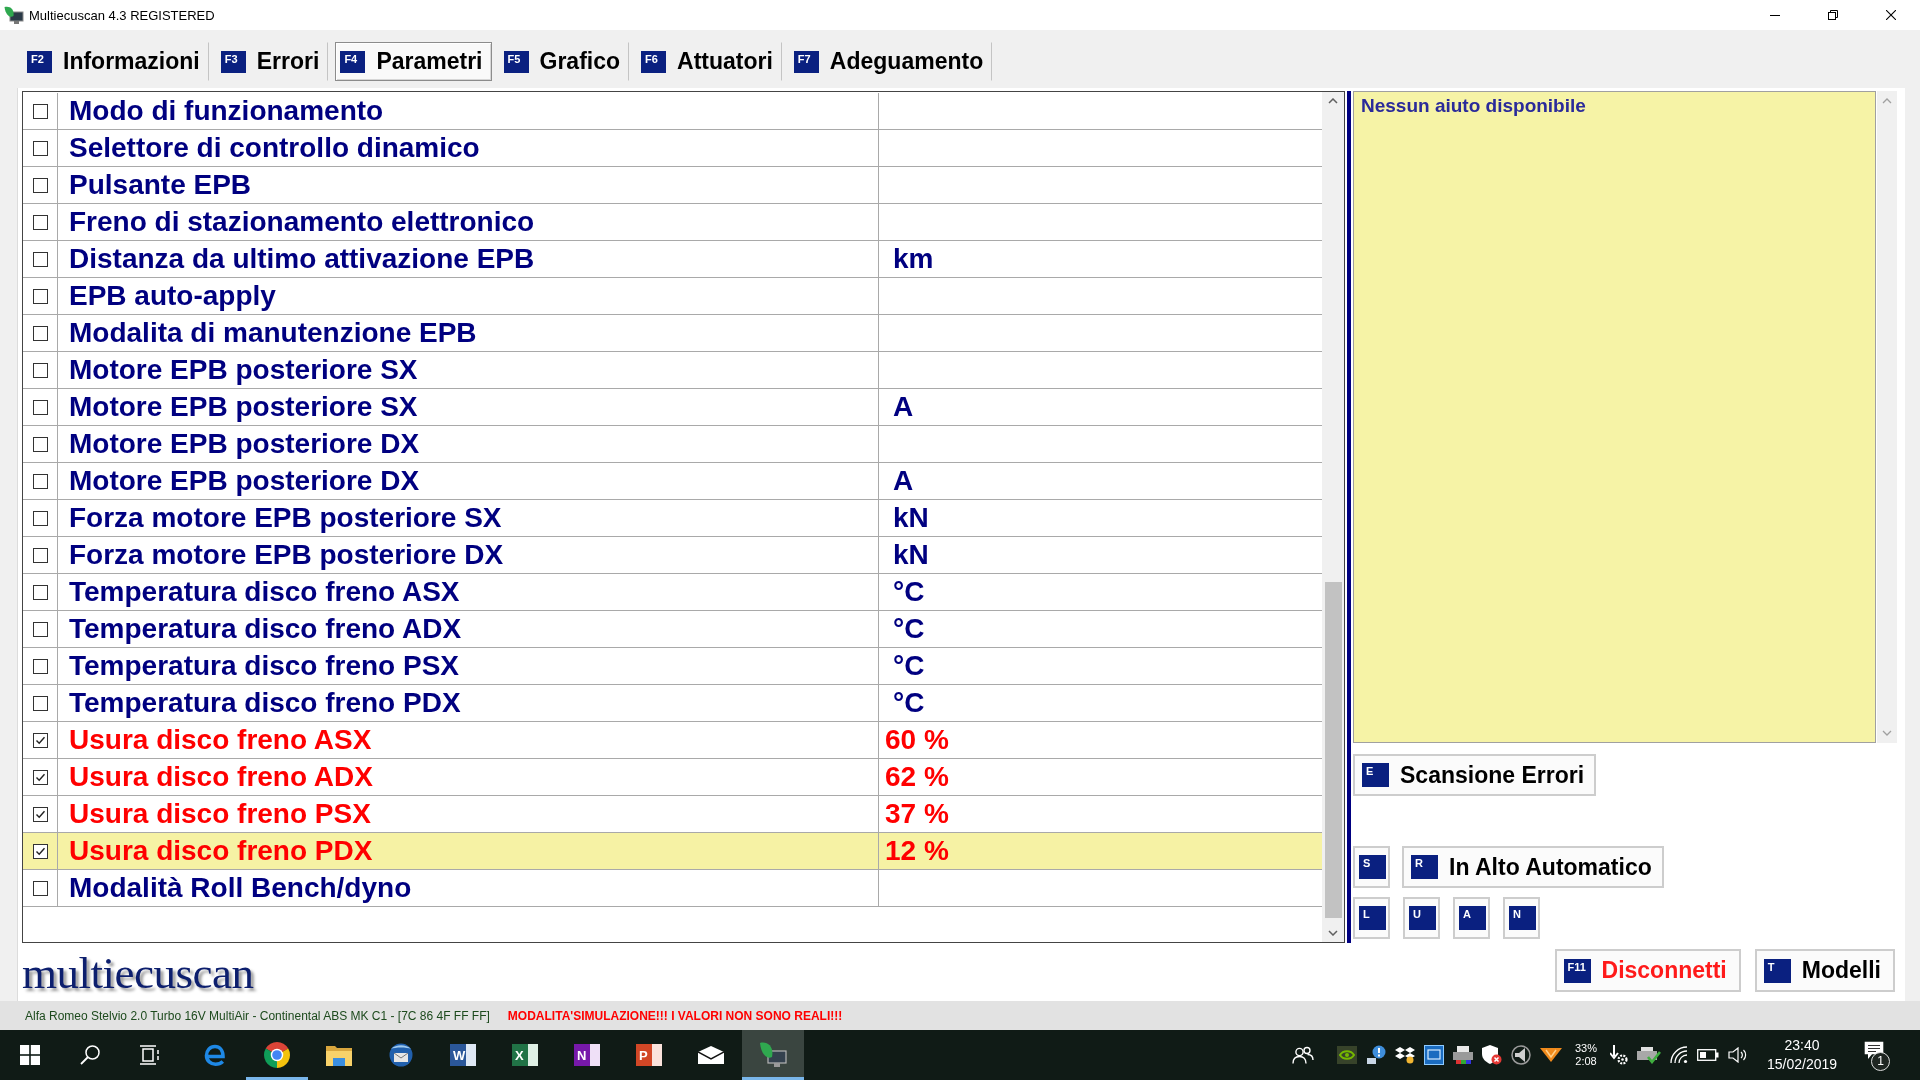  What do you see at coordinates (1533, 867) in the screenshot?
I see `auto-scroll-button: R In Alto Automatico` at bounding box center [1533, 867].